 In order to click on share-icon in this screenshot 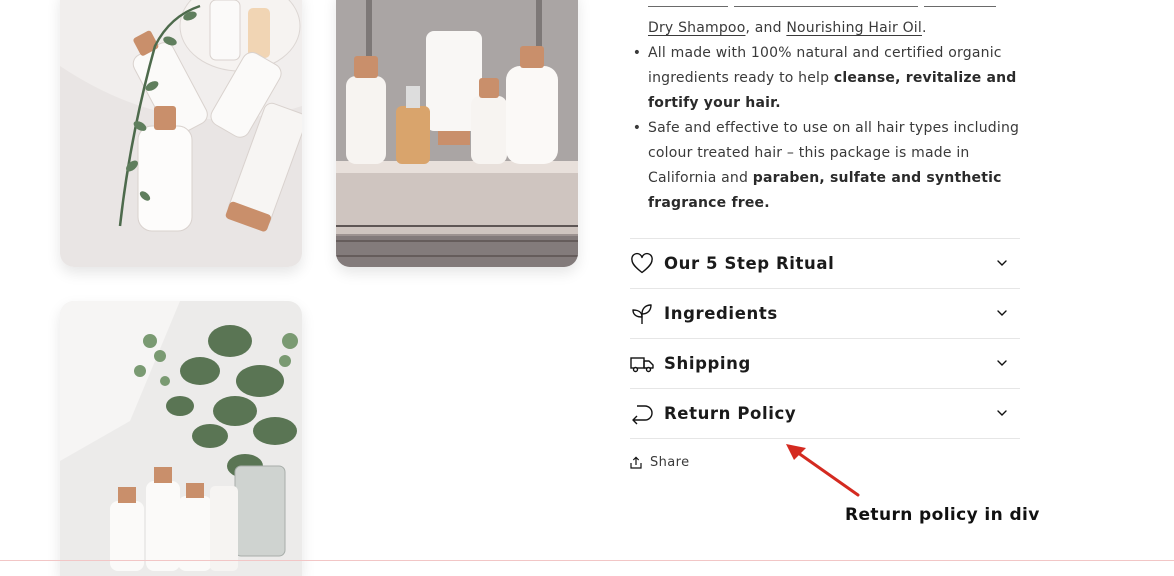, I will do `click(636, 462)`.